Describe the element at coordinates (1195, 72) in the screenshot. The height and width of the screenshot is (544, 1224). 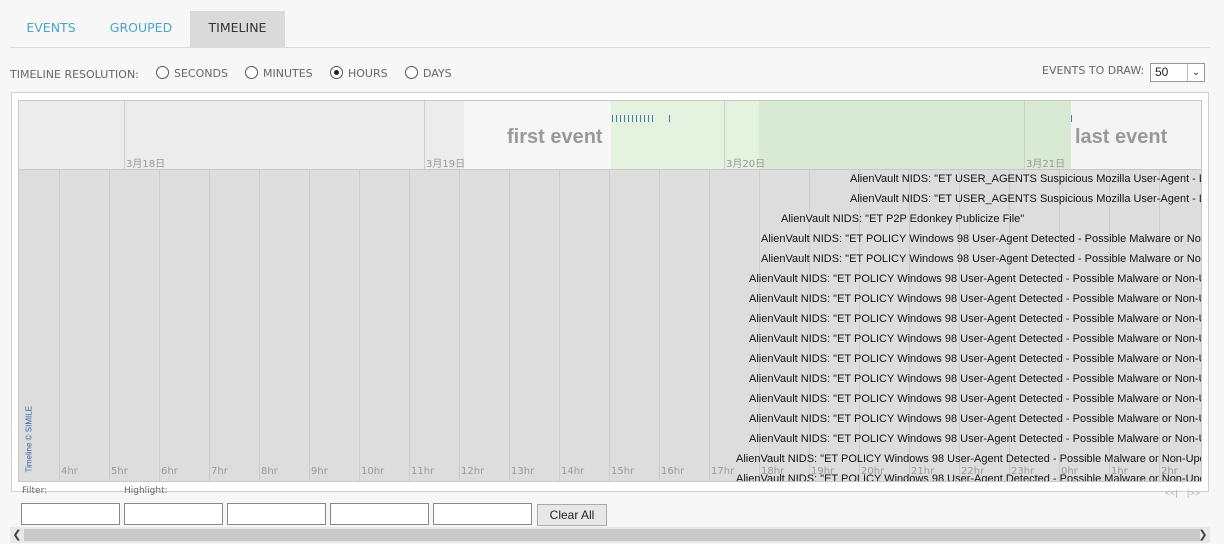
I see `chevron-down-icon: ⌄` at that location.